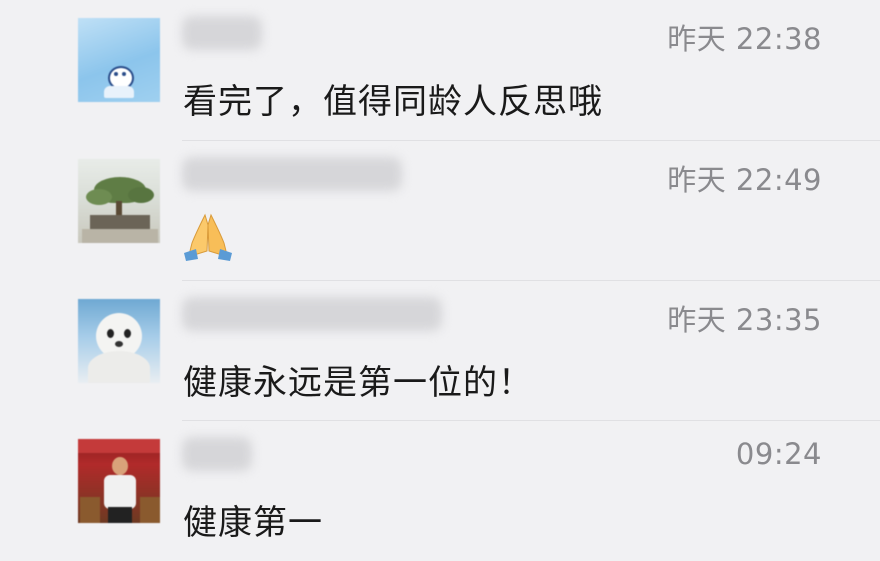  Describe the element at coordinates (253, 523) in the screenshot. I see `comment-text: 健康第一` at that location.